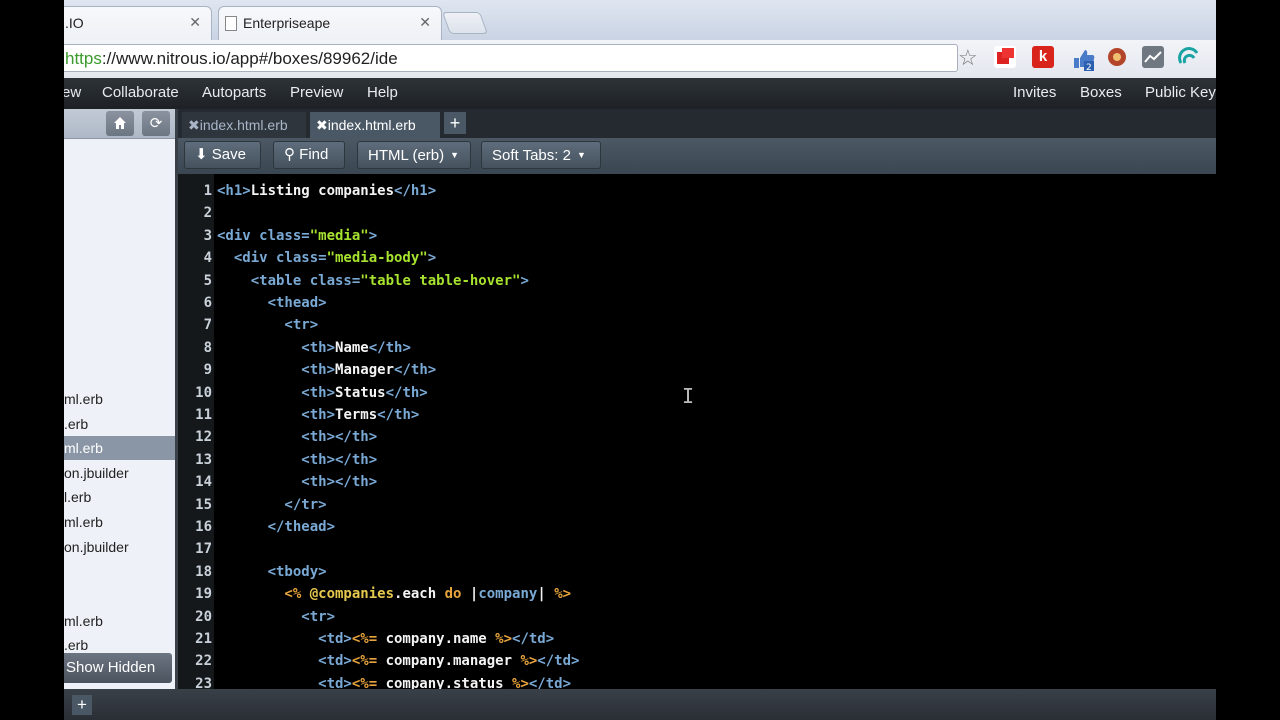  I want to click on code-token: "table table-hover", so click(440, 280).